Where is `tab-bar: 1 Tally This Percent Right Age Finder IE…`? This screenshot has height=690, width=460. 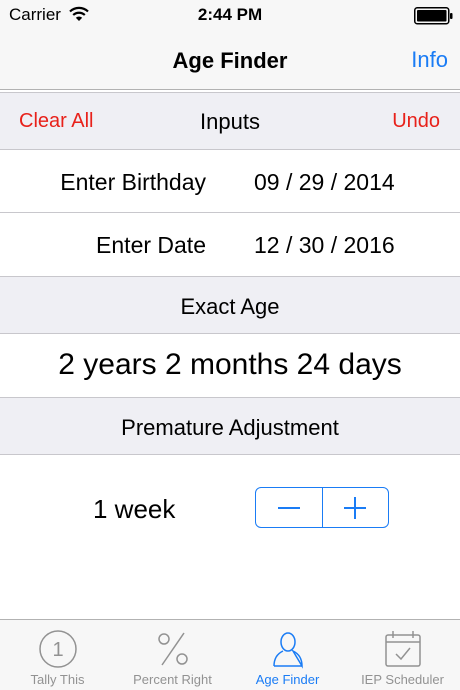
tab-bar: 1 Tally This Percent Right Age Finder IE… is located at coordinates (230, 654).